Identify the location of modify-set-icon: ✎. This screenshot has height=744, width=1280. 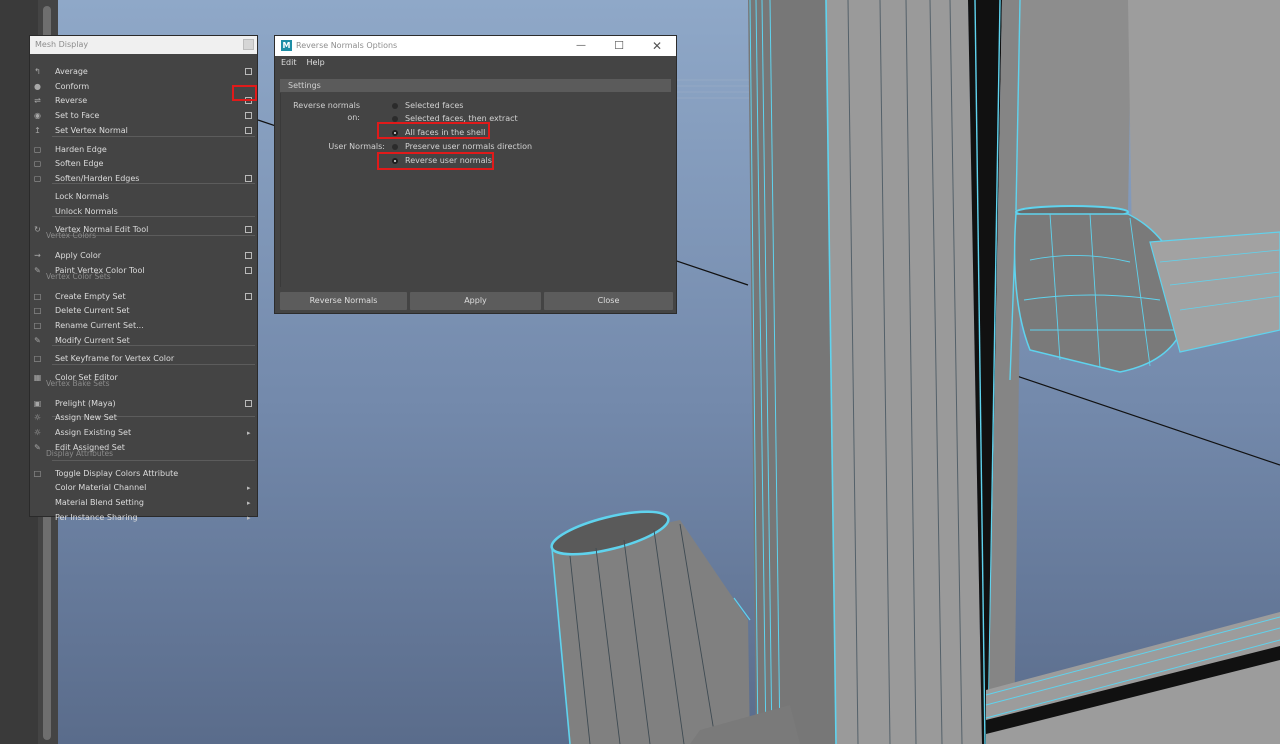
(37, 340).